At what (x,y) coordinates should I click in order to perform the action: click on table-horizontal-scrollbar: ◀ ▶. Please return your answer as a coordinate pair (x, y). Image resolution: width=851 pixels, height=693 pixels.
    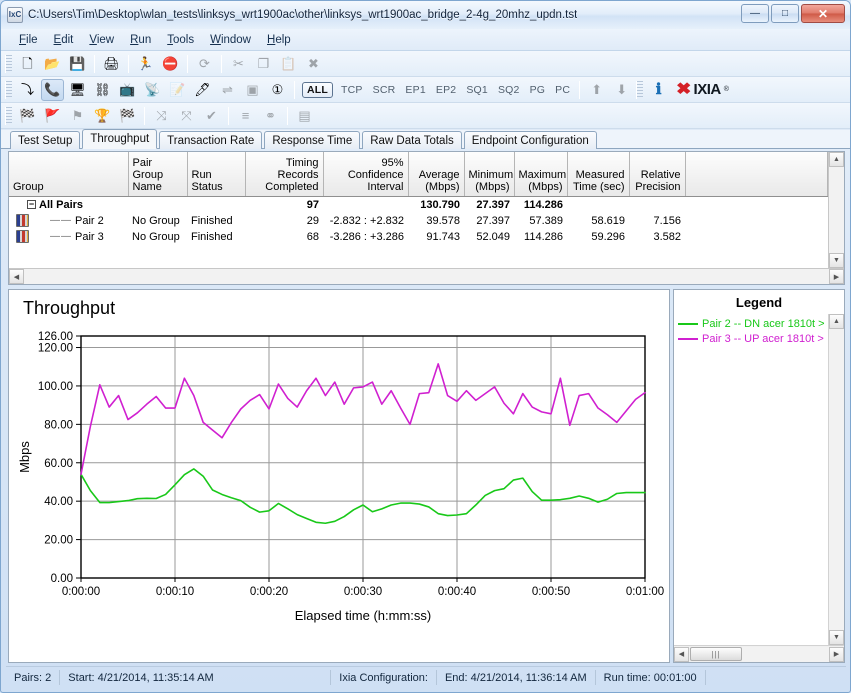
    Looking at the image, I should click on (426, 276).